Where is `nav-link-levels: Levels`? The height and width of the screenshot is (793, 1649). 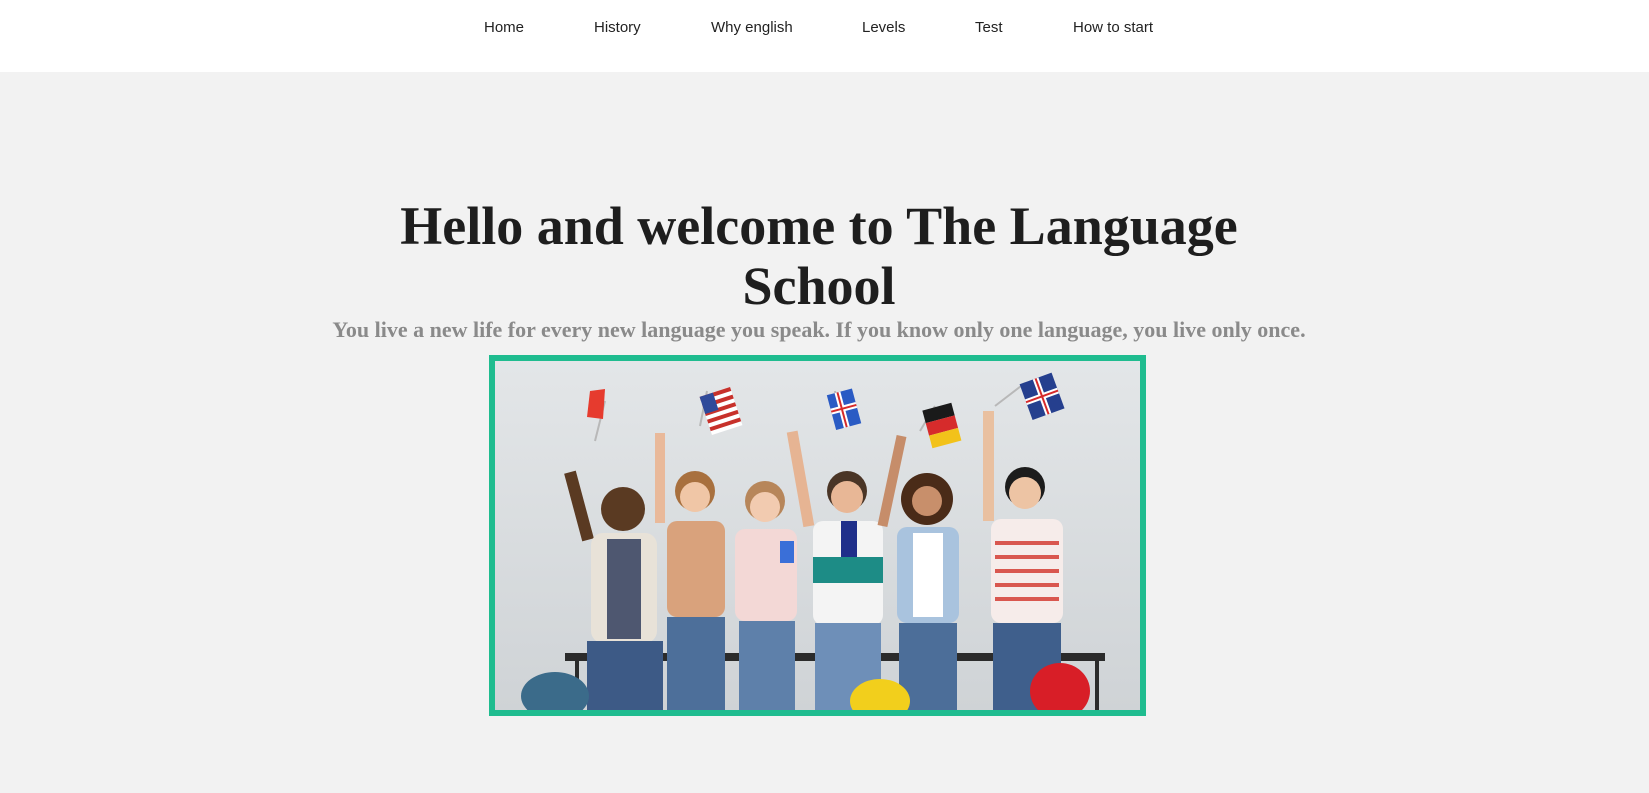 nav-link-levels: Levels is located at coordinates (883, 27).